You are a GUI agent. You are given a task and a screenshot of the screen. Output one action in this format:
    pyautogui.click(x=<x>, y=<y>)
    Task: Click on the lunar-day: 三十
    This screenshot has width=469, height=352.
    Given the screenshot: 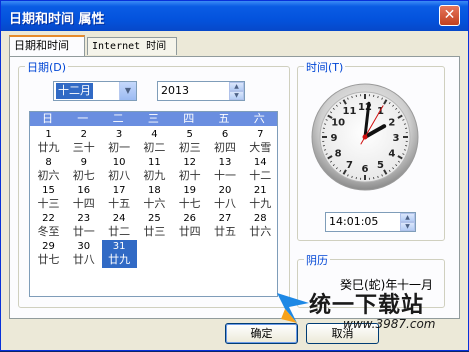 What is the action you would take?
    pyautogui.click(x=83, y=147)
    